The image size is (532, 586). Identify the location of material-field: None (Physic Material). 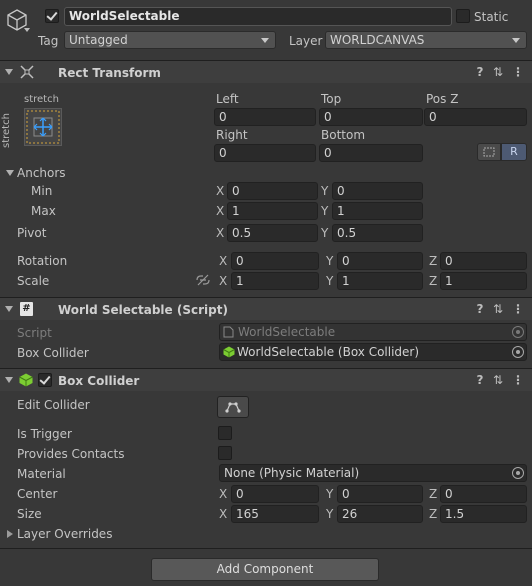
(373, 473).